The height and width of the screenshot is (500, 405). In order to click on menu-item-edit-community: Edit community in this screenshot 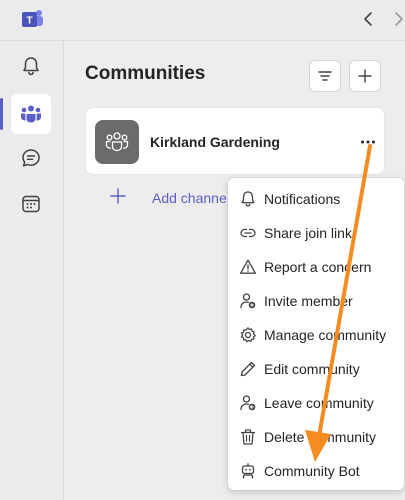, I will do `click(316, 369)`.